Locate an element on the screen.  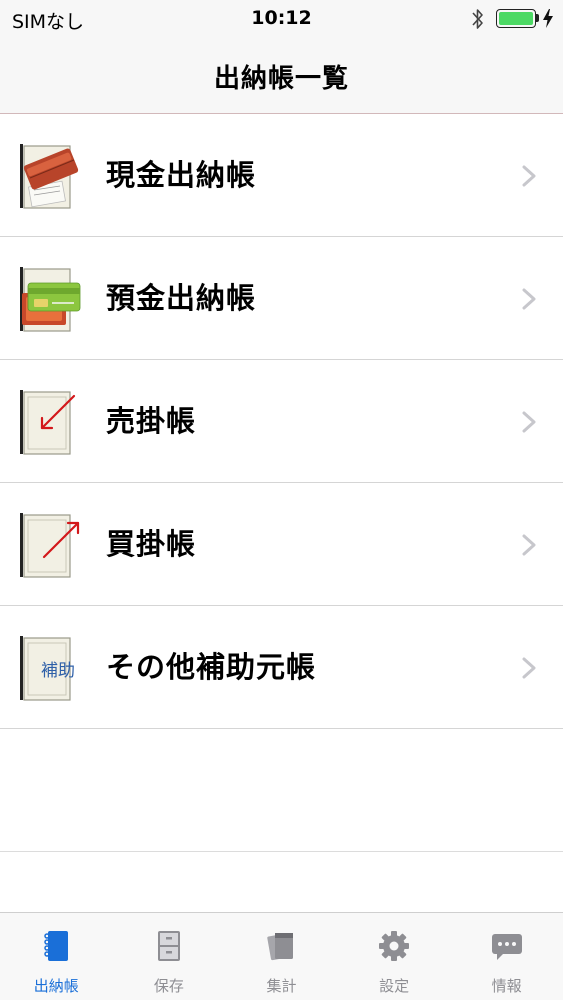
list-item-receivables-ledger: 売掛帳 is located at coordinates (281, 421).